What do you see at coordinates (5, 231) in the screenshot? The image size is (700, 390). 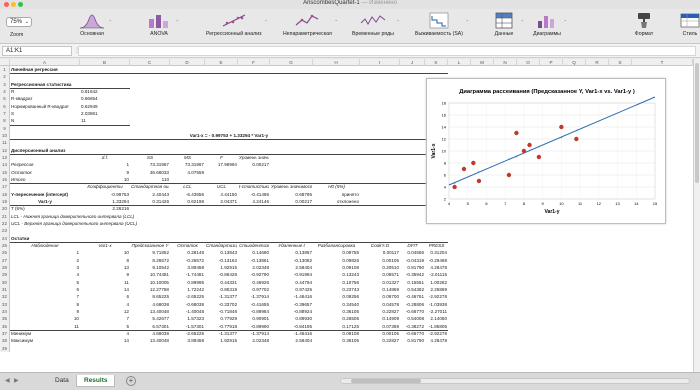 I see `row-header: 23` at bounding box center [5, 231].